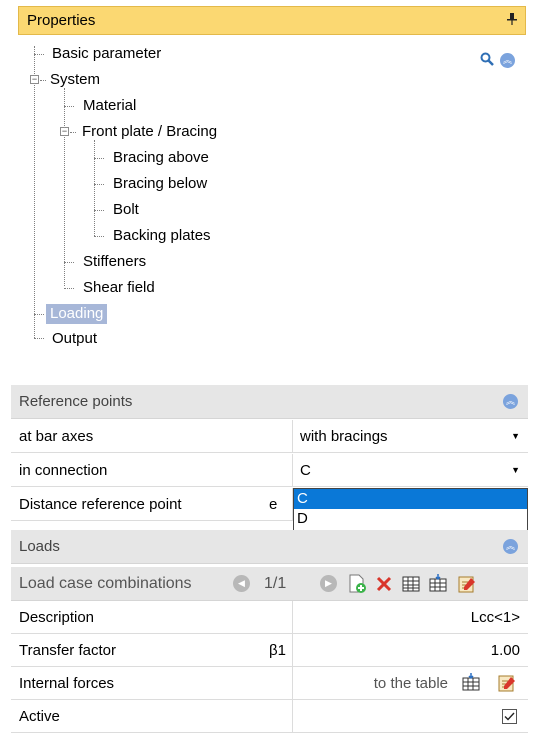 The width and height of the screenshot is (533, 739). Describe the element at coordinates (497, 60) in the screenshot. I see `tree-tools: ︽` at that location.